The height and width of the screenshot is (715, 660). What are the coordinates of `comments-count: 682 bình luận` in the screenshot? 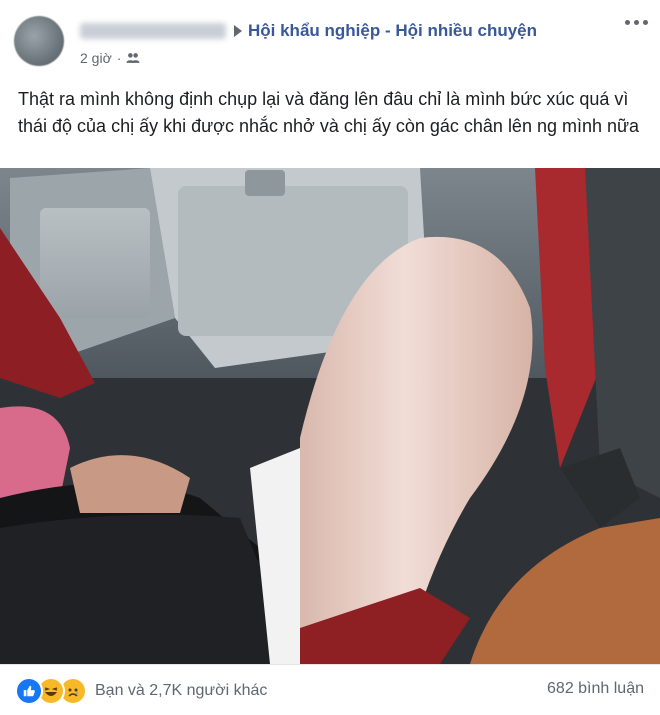 It's located at (595, 689).